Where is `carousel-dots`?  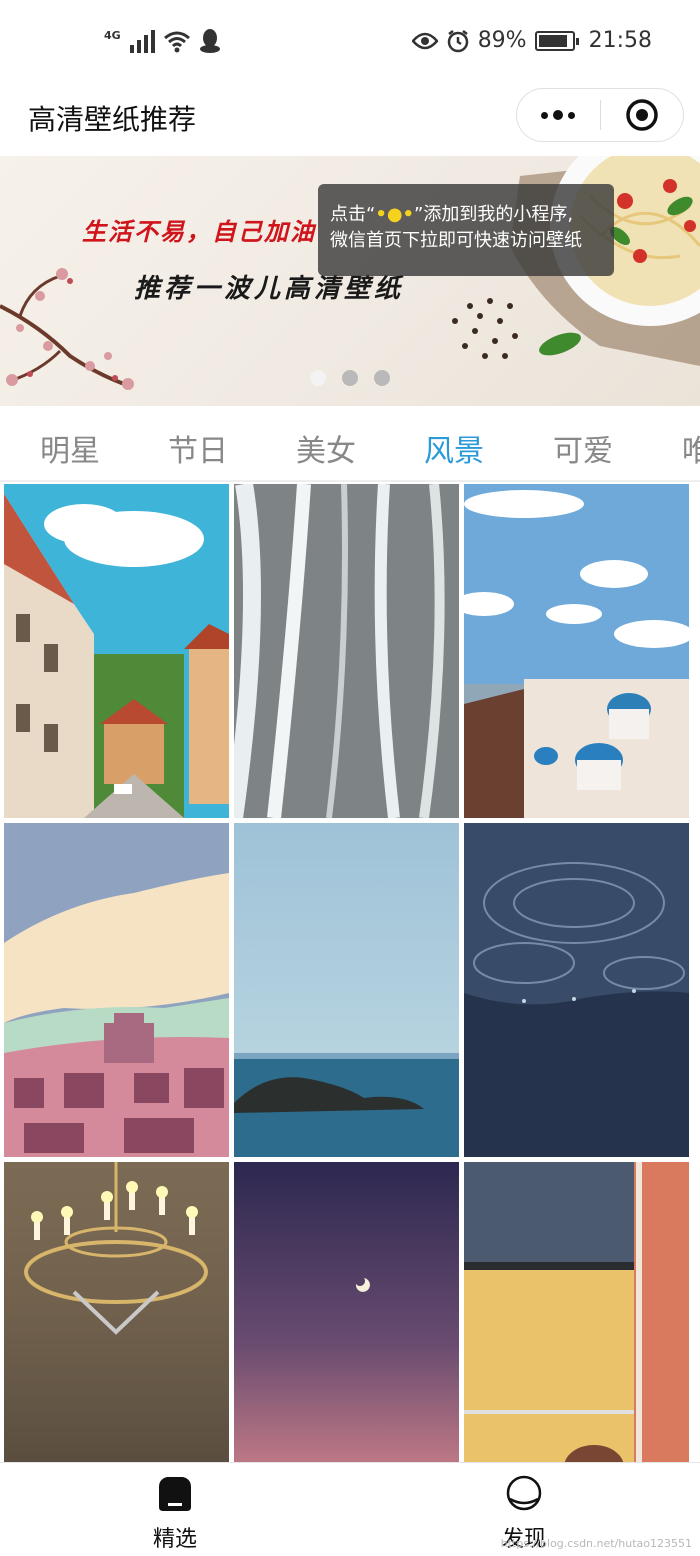 carousel-dots is located at coordinates (350, 378).